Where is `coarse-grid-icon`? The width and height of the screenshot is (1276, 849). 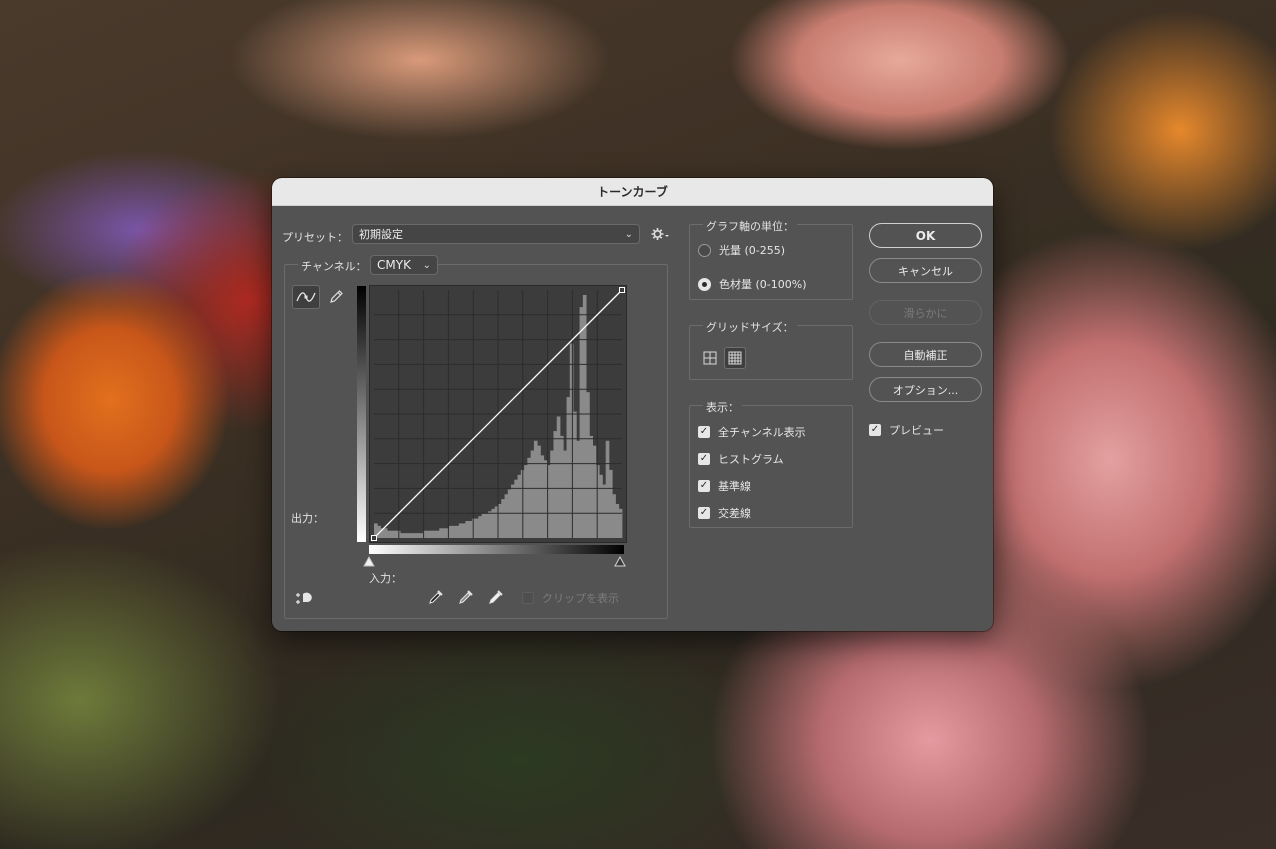 coarse-grid-icon is located at coordinates (710, 358).